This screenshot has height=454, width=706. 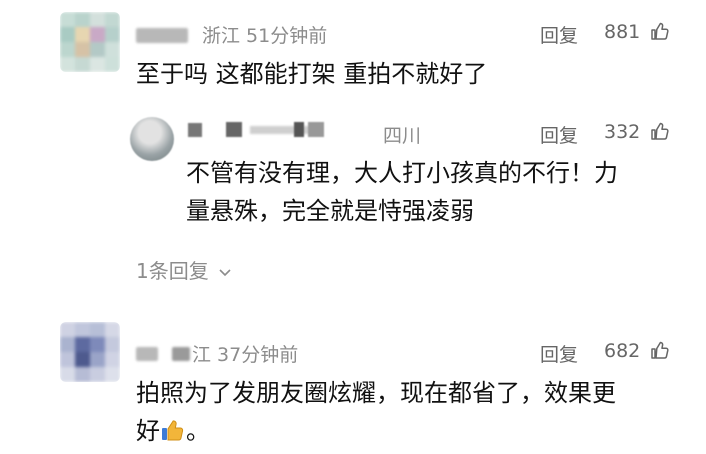 I want to click on chevron-down-icon, so click(x=225, y=273).